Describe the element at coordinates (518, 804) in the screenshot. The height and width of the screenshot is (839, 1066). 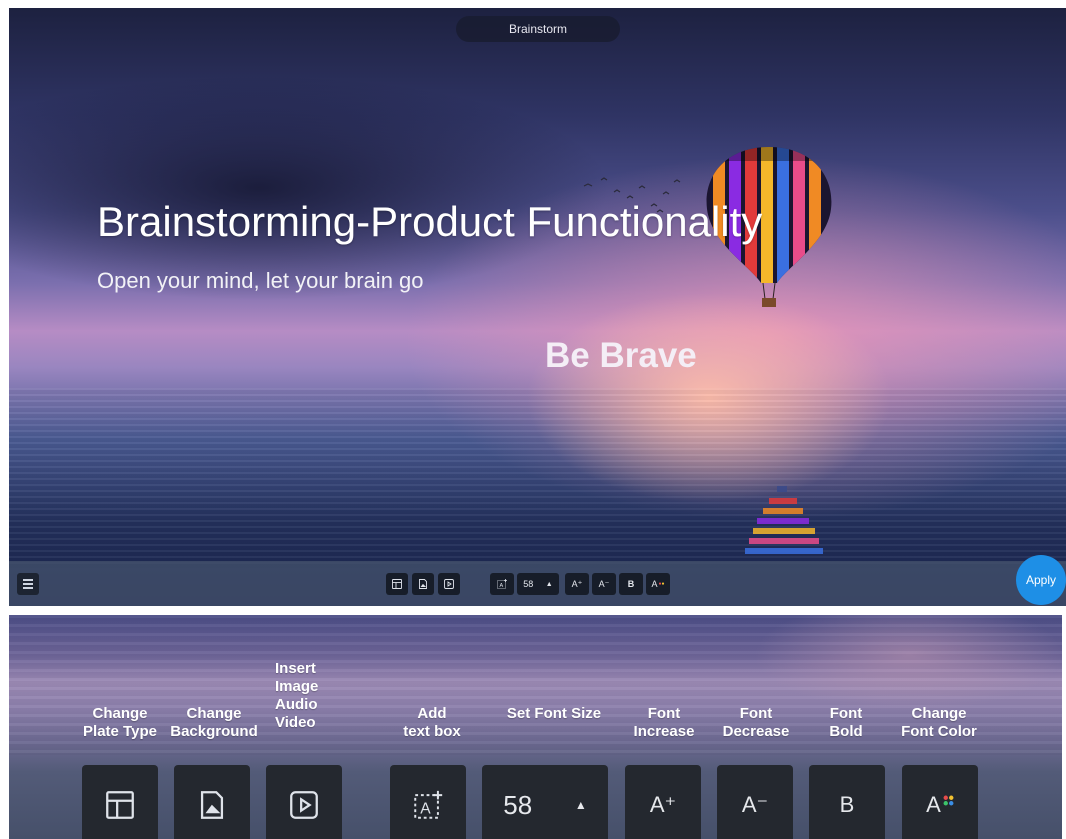
I see `font-size-value-large: 58` at that location.